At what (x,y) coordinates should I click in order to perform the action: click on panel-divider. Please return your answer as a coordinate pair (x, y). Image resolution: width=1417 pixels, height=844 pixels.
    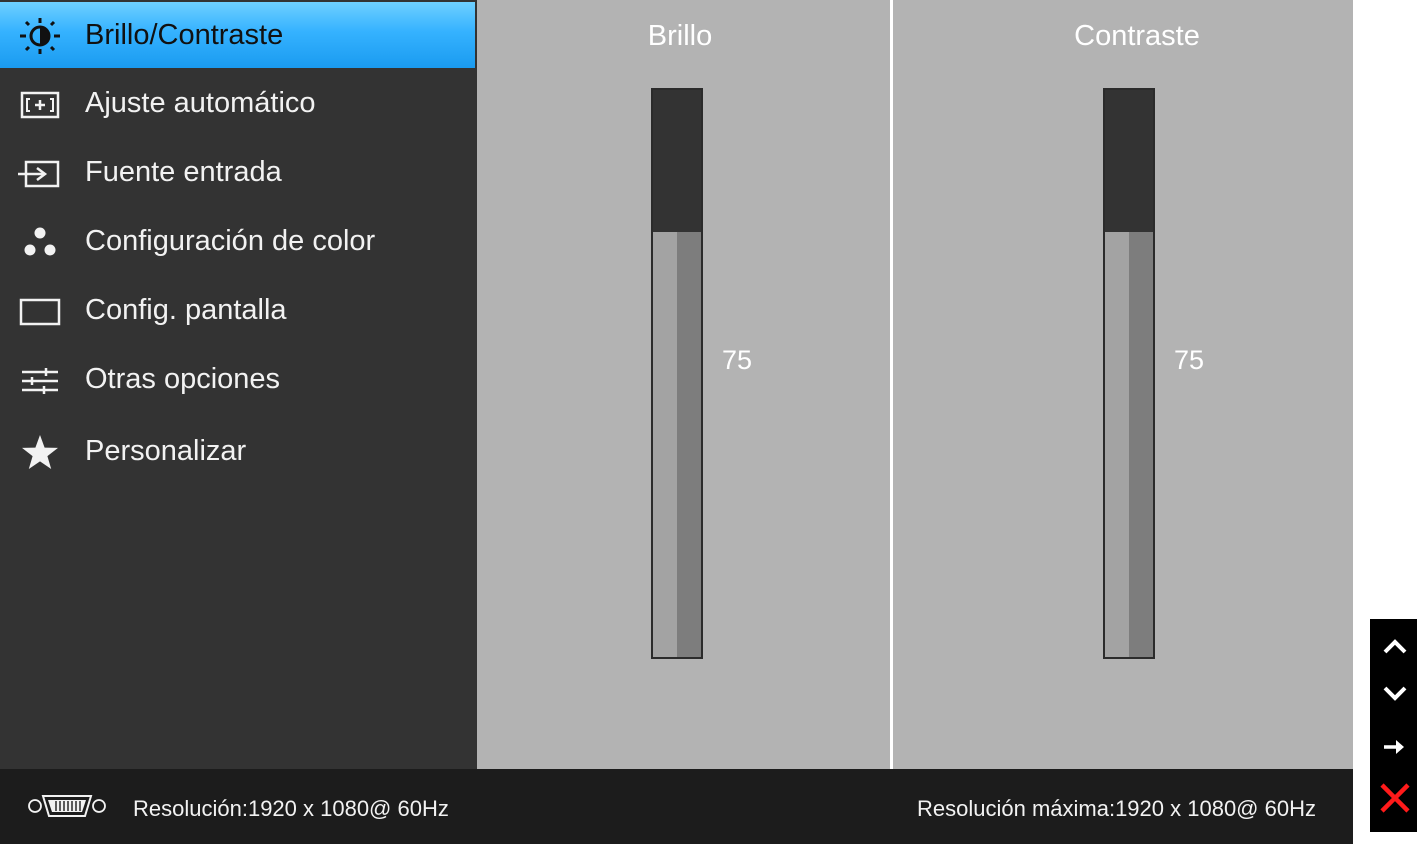
    Looking at the image, I should click on (891, 384).